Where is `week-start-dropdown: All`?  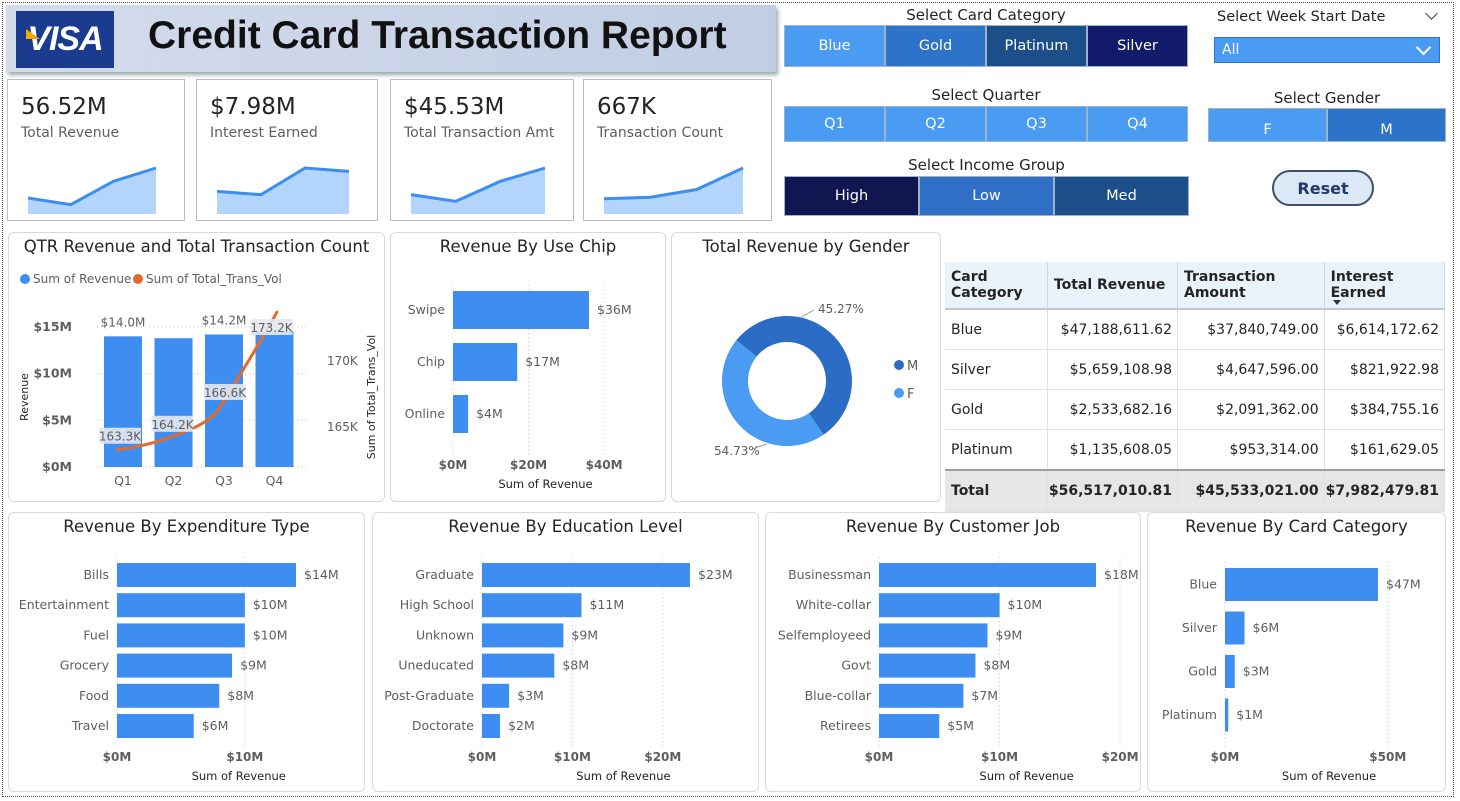 week-start-dropdown: All is located at coordinates (1327, 50).